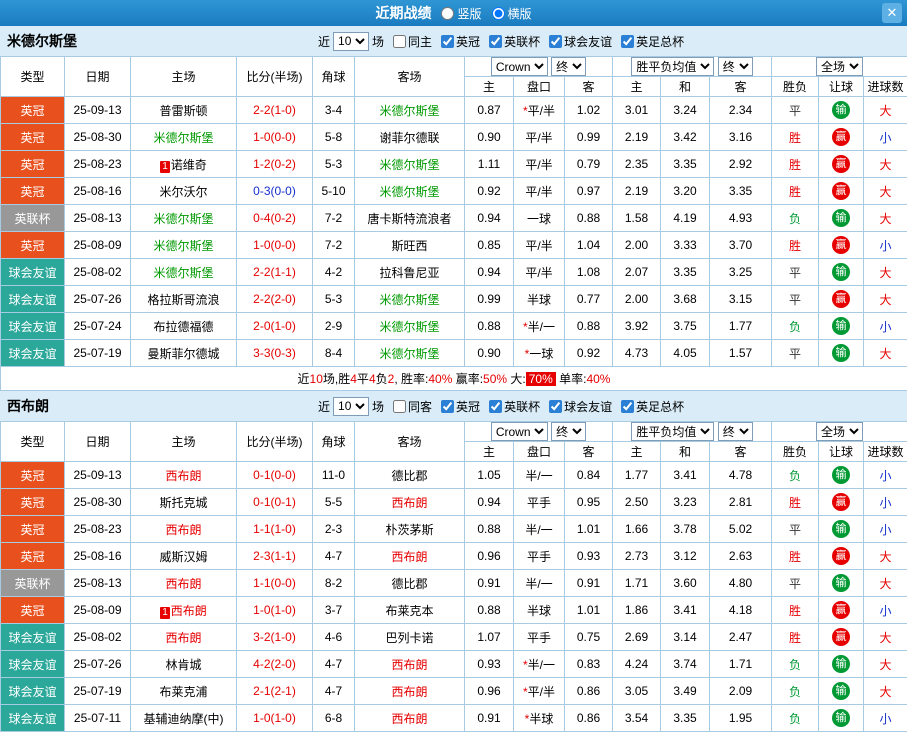 The width and height of the screenshot is (907, 749). I want to click on avg-home: 2.07, so click(637, 272).